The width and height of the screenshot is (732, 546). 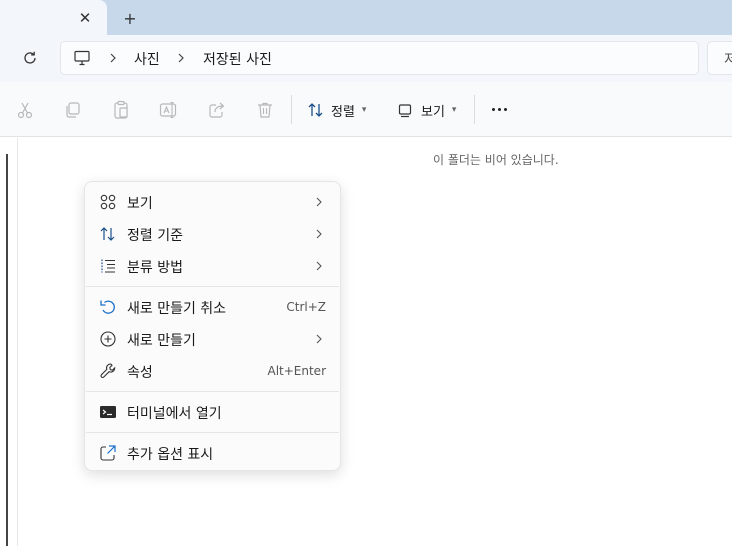 I want to click on menu-item-label: 새로 만들기, so click(x=161, y=341).